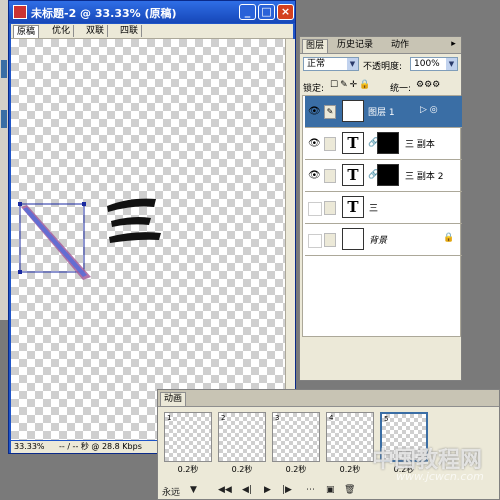 The image size is (500, 500). I want to click on animation-frame-3: 3 0.2秒, so click(296, 445).